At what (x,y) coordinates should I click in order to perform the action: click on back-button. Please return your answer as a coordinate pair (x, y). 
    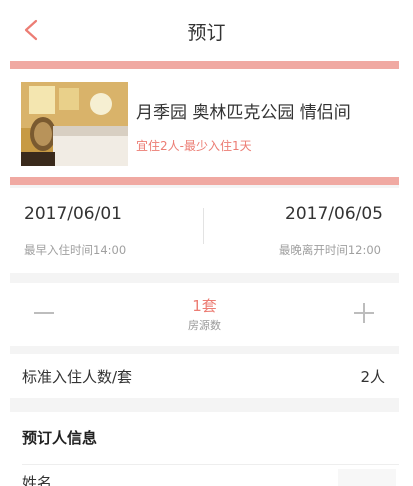
    Looking at the image, I should click on (31, 30).